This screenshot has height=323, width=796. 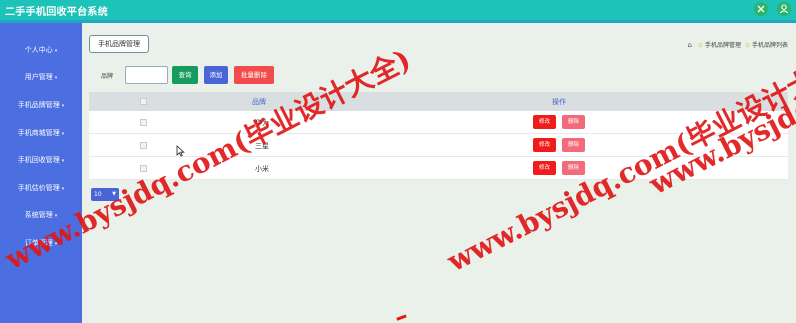 I want to click on sidebar-item-label: 订单管理, so click(x=38, y=243).